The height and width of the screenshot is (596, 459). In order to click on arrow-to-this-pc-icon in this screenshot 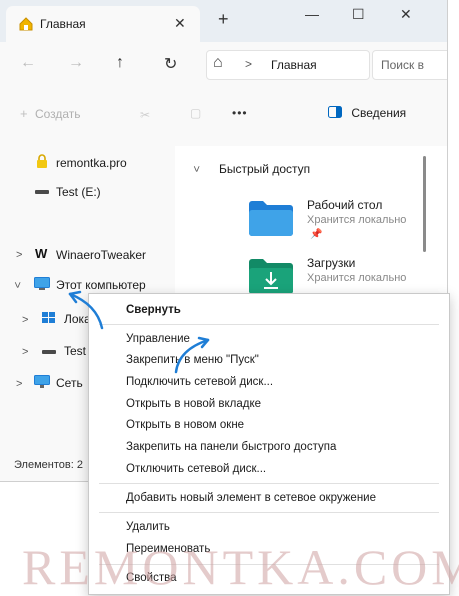, I will do `click(86, 310)`.